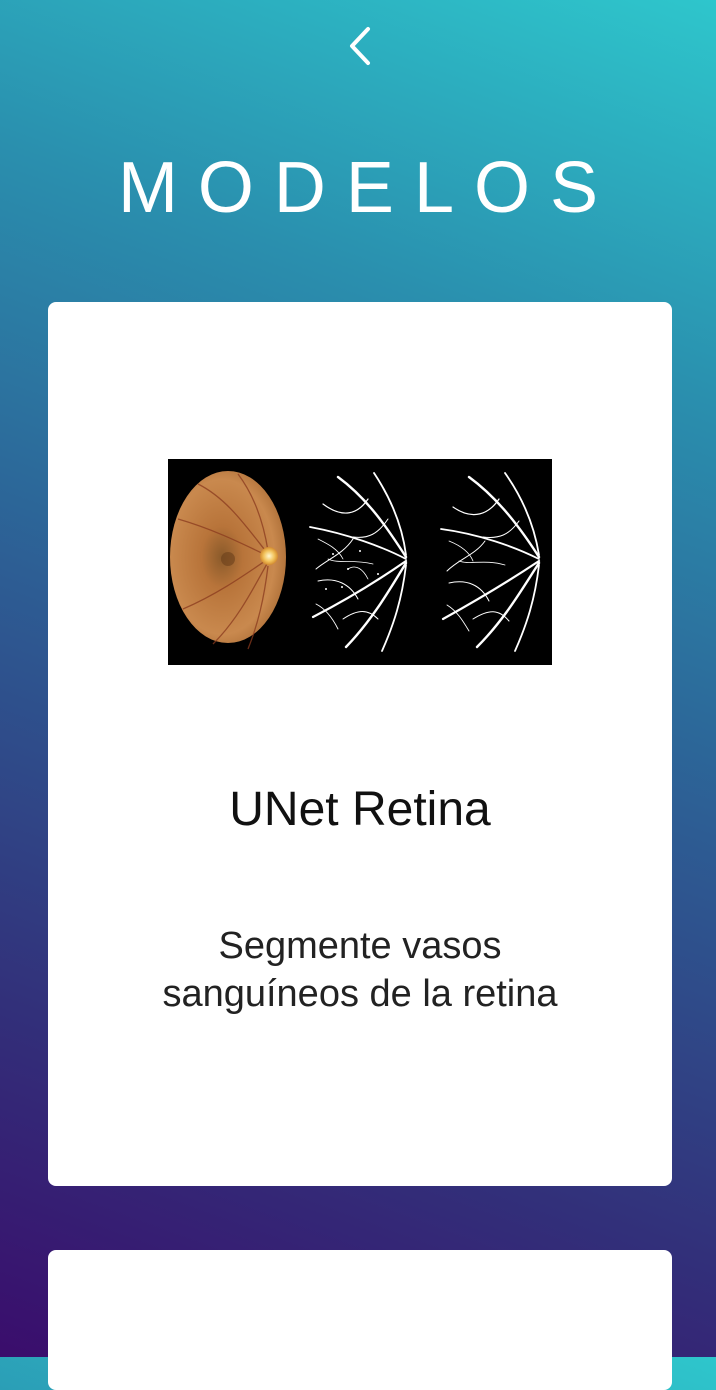 The width and height of the screenshot is (716, 1390). Describe the element at coordinates (360, 809) in the screenshot. I see `model-title: UNet Retina` at that location.